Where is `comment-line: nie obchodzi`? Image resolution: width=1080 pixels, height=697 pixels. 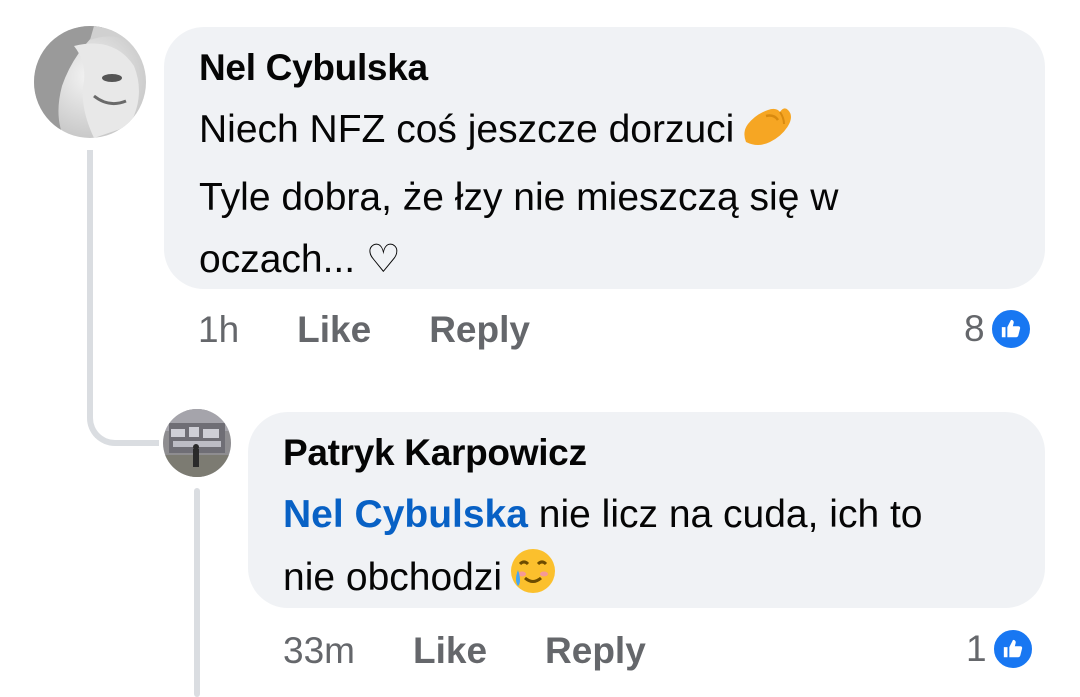
comment-line: nie obchodzi is located at coordinates (392, 577).